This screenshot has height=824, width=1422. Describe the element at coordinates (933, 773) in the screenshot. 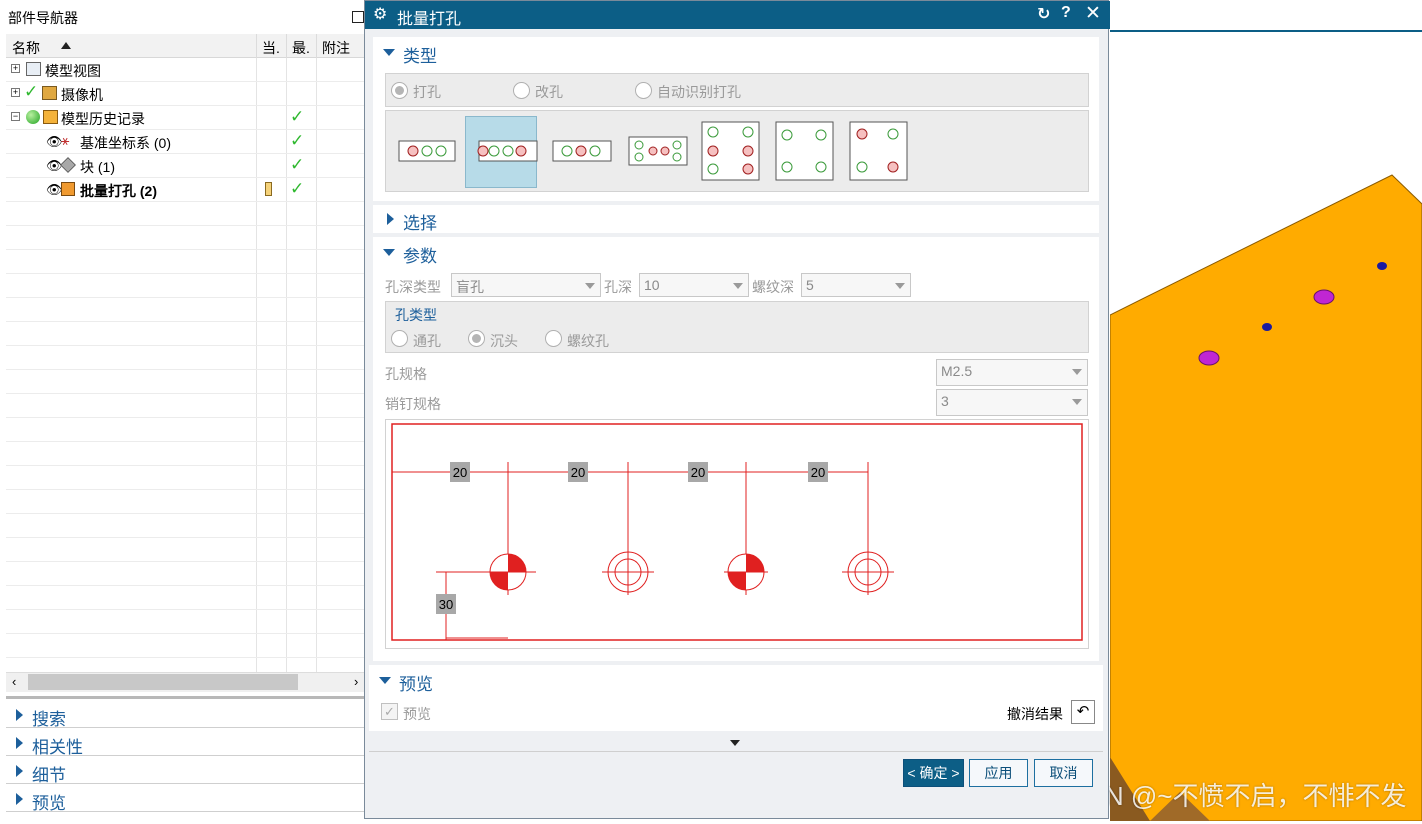

I see `ok-button: < 确定 >` at that location.